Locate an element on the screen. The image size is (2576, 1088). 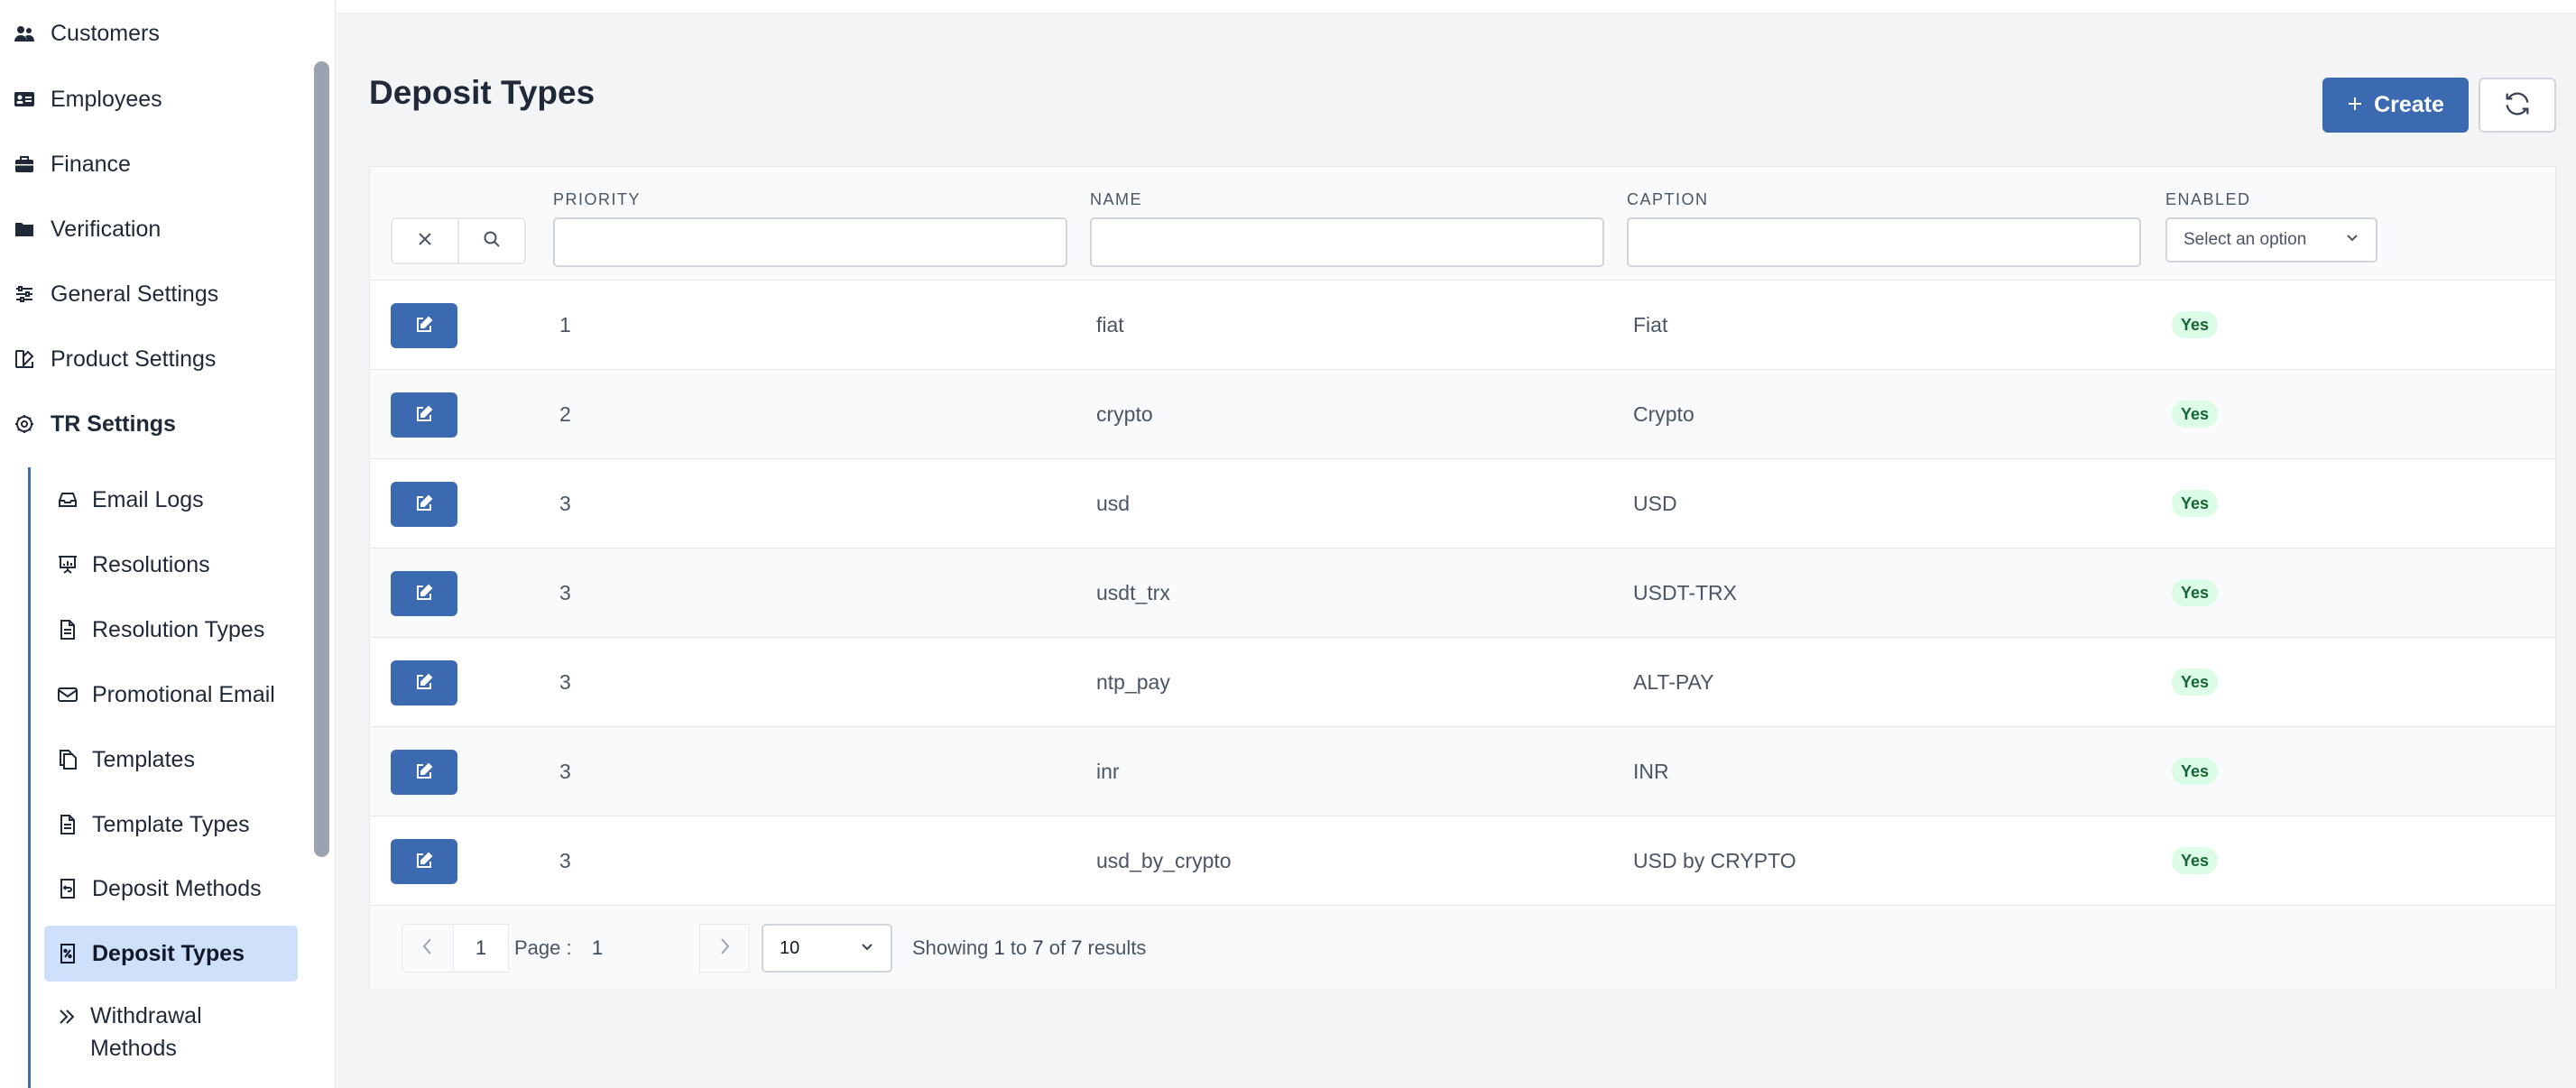
caption-filter-input is located at coordinates (1884, 242).